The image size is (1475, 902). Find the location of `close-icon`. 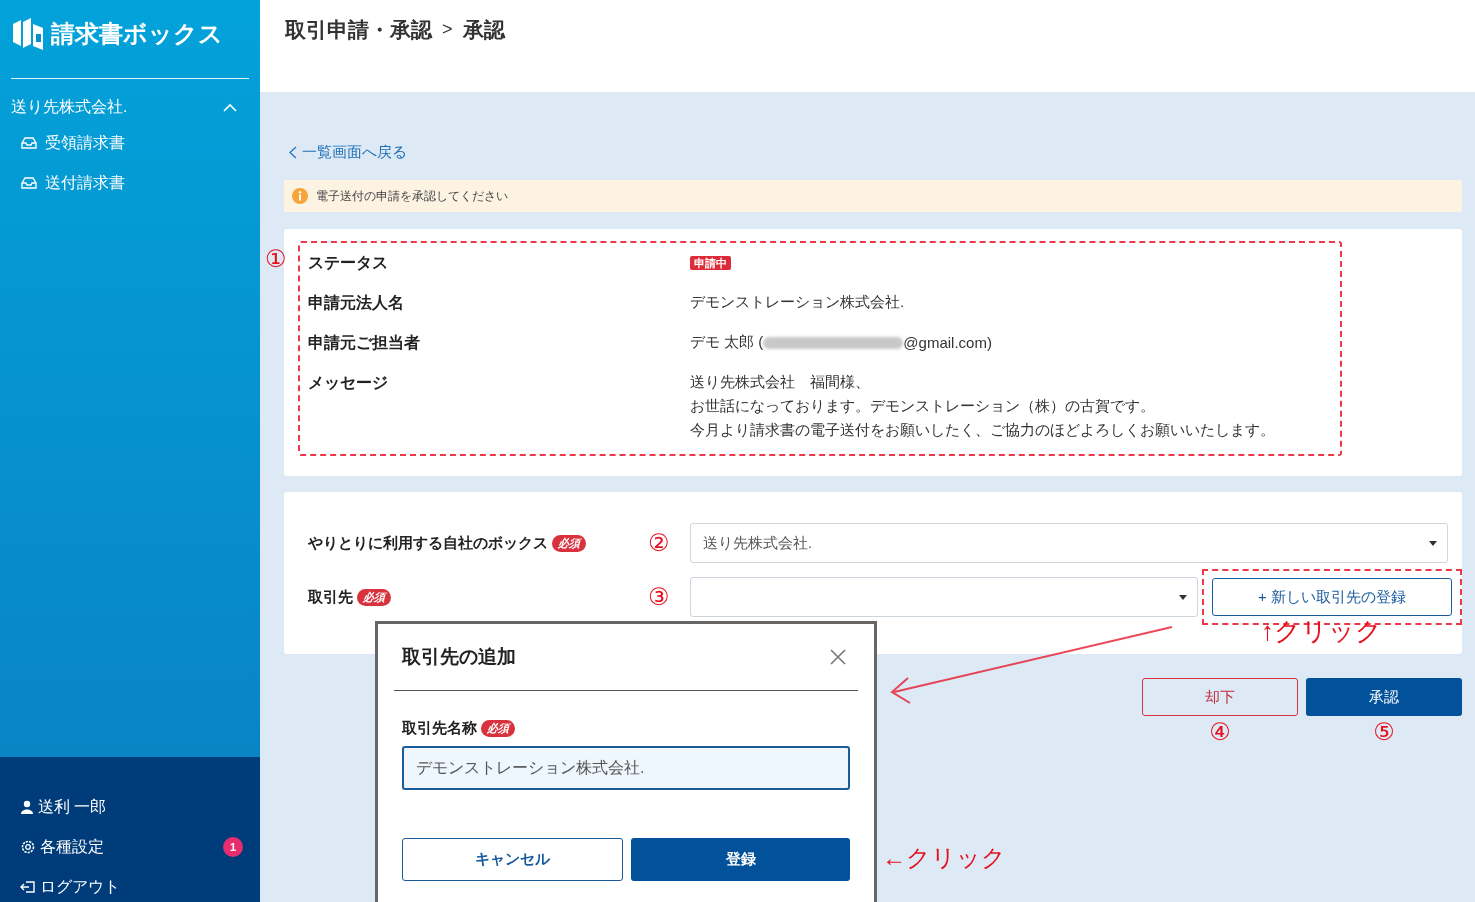

close-icon is located at coordinates (838, 657).